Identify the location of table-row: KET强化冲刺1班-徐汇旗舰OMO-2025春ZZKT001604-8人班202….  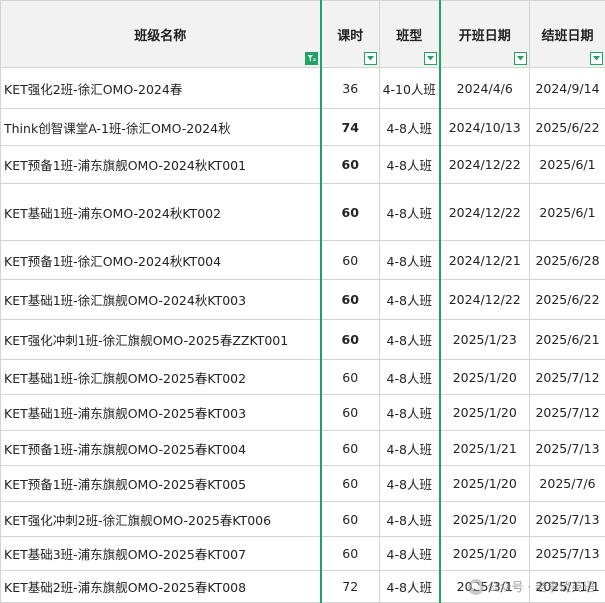
(303, 340).